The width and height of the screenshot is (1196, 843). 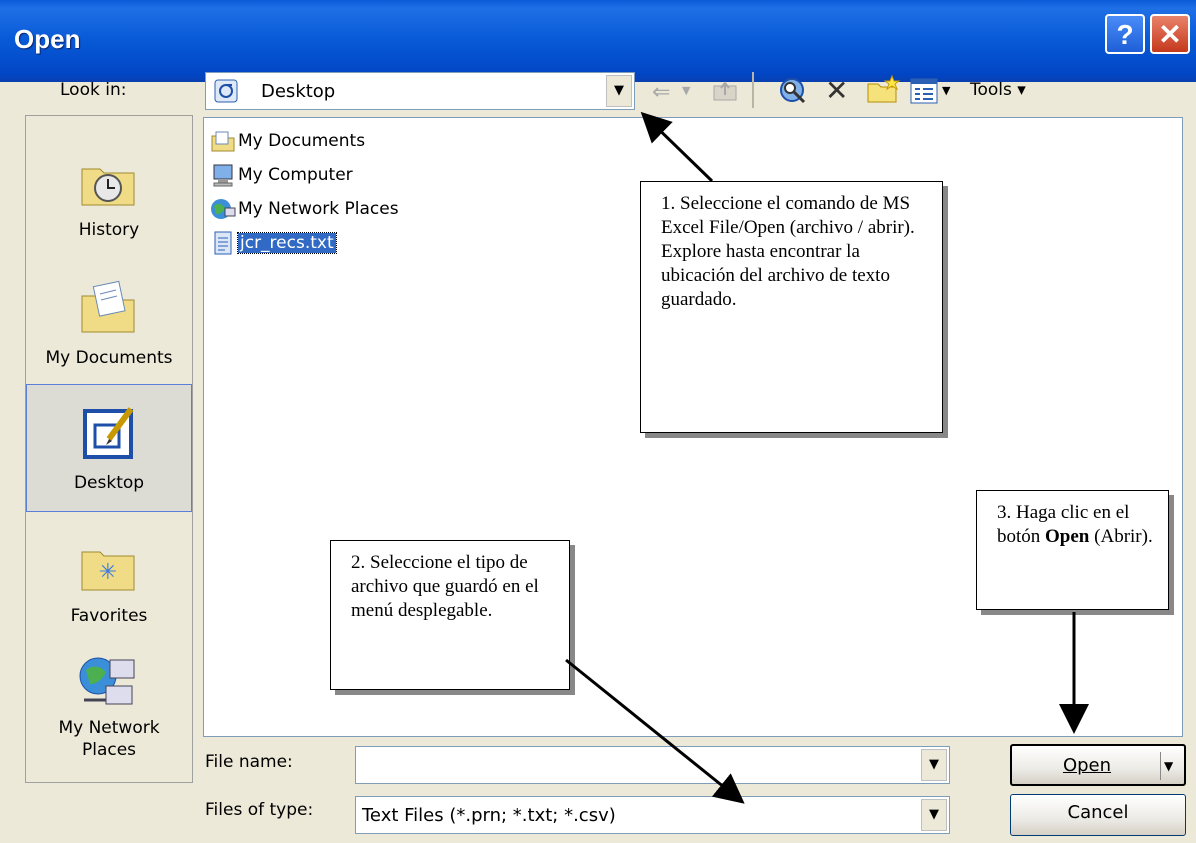 What do you see at coordinates (934, 765) in the screenshot?
I see `file-name-dropdown-arrow: ▼` at bounding box center [934, 765].